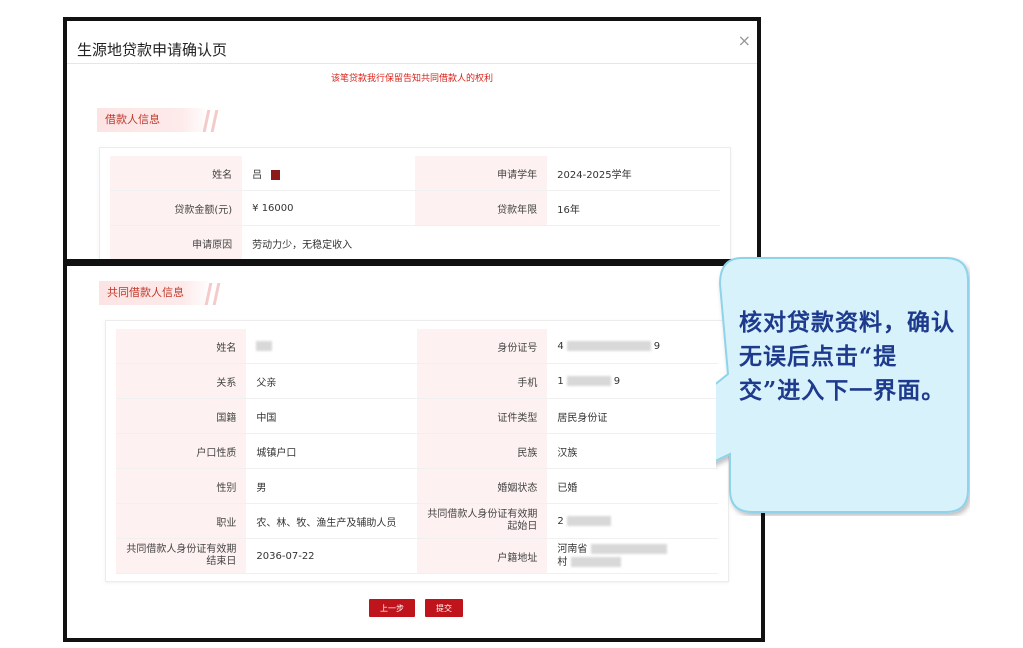 This screenshot has width=1023, height=648. I want to click on table-row: 贷款金额(元) ¥ 16000 贷款年限 16年, so click(415, 208).